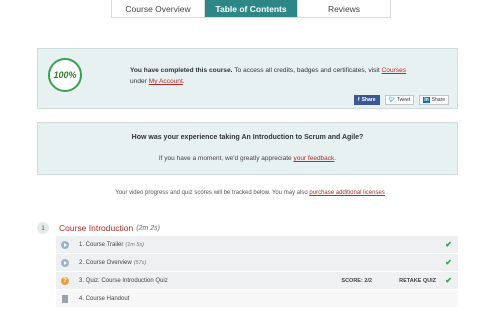 The image size is (500, 312). Describe the element at coordinates (356, 280) in the screenshot. I see `quiz-score: SCORE: 2/2` at that location.